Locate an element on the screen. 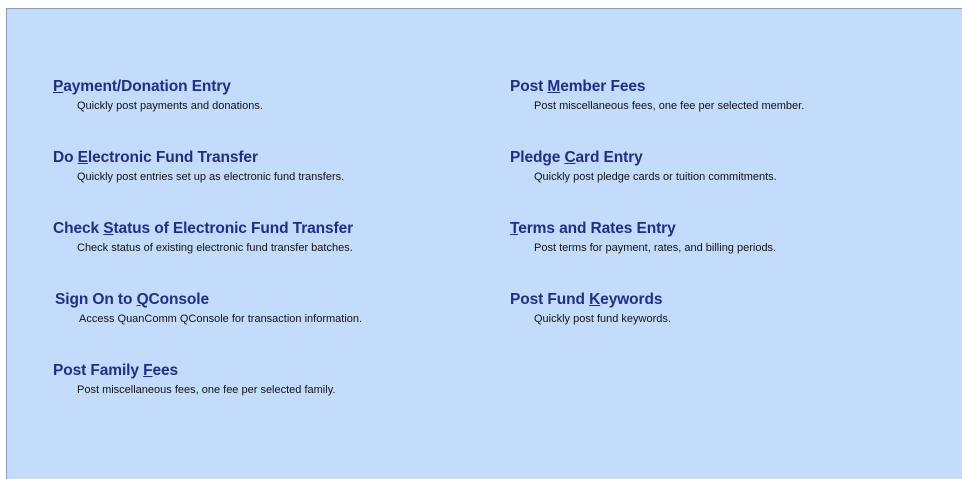 This screenshot has height=479, width=962. accelerator-key: M is located at coordinates (554, 86).